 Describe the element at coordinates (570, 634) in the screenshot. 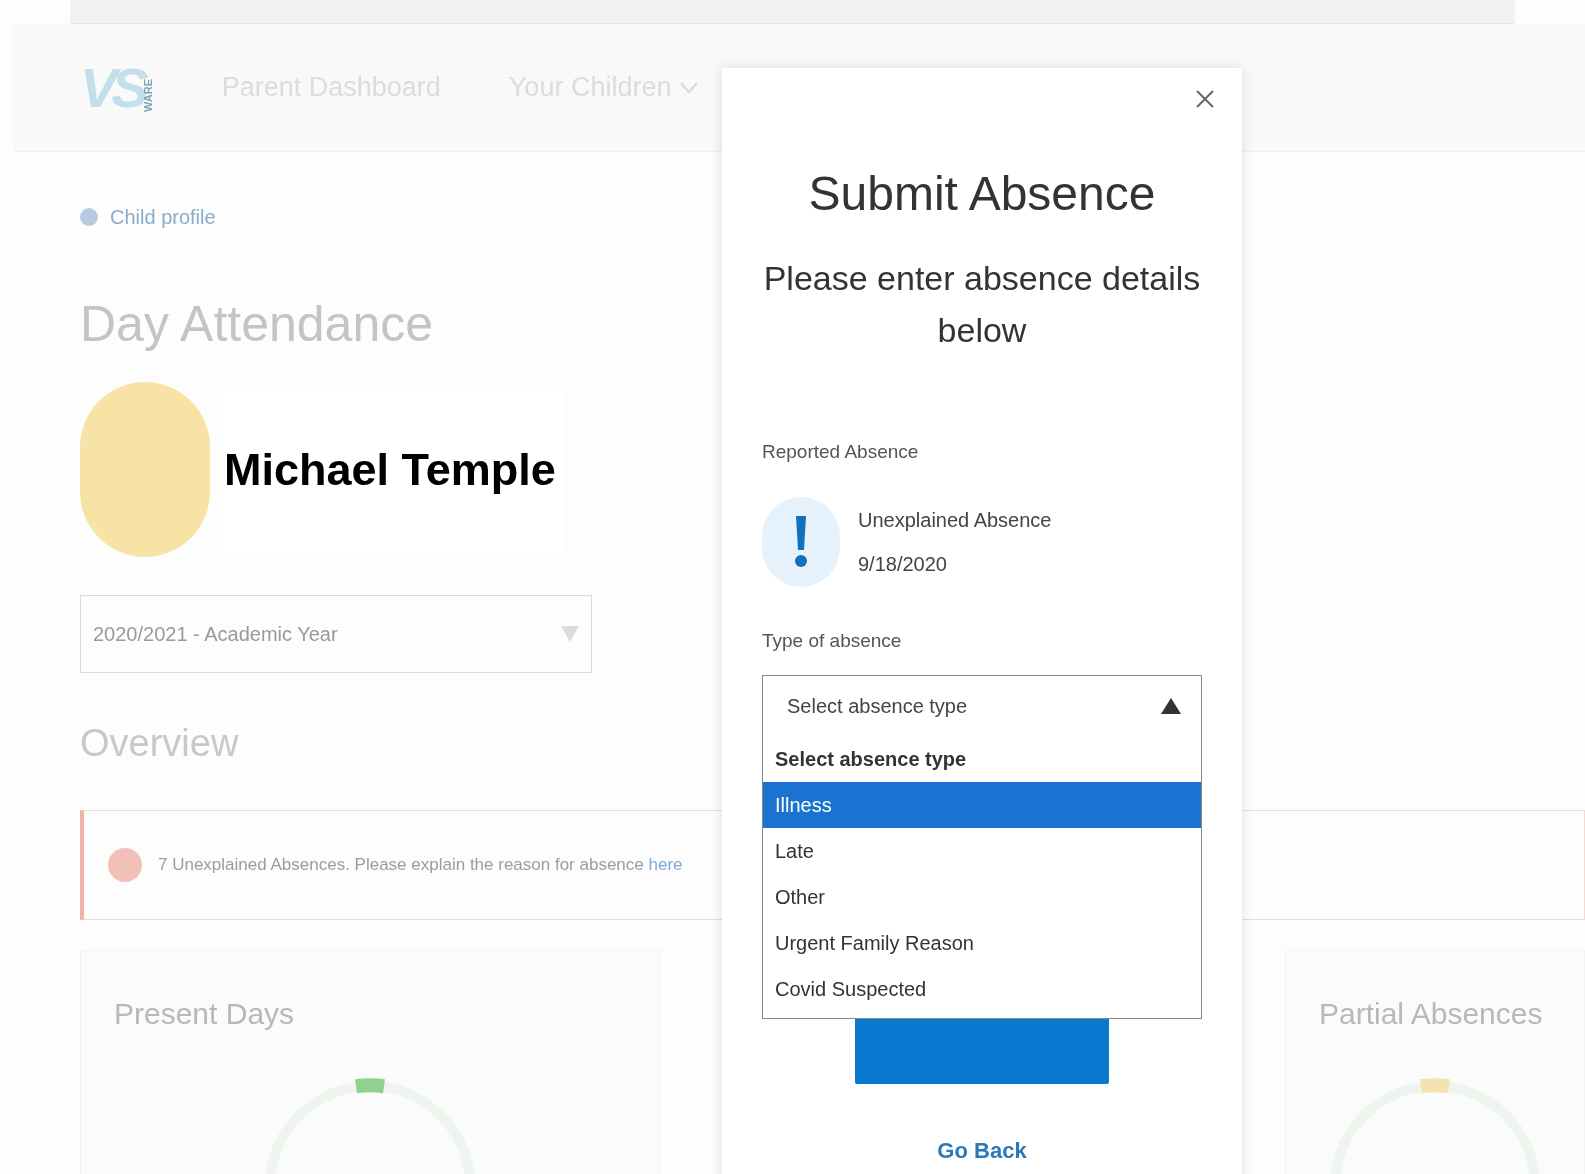

I see `triangle-down-icon` at that location.